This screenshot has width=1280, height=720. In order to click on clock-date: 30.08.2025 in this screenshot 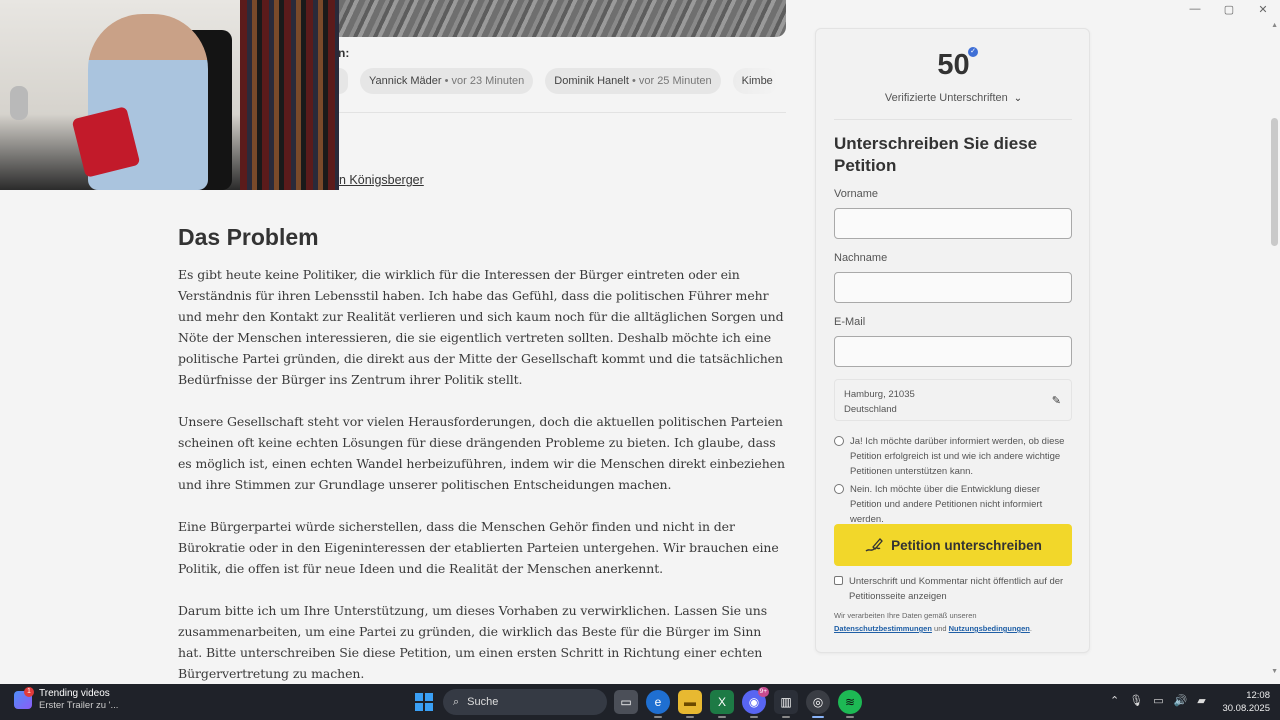, I will do `click(1246, 708)`.